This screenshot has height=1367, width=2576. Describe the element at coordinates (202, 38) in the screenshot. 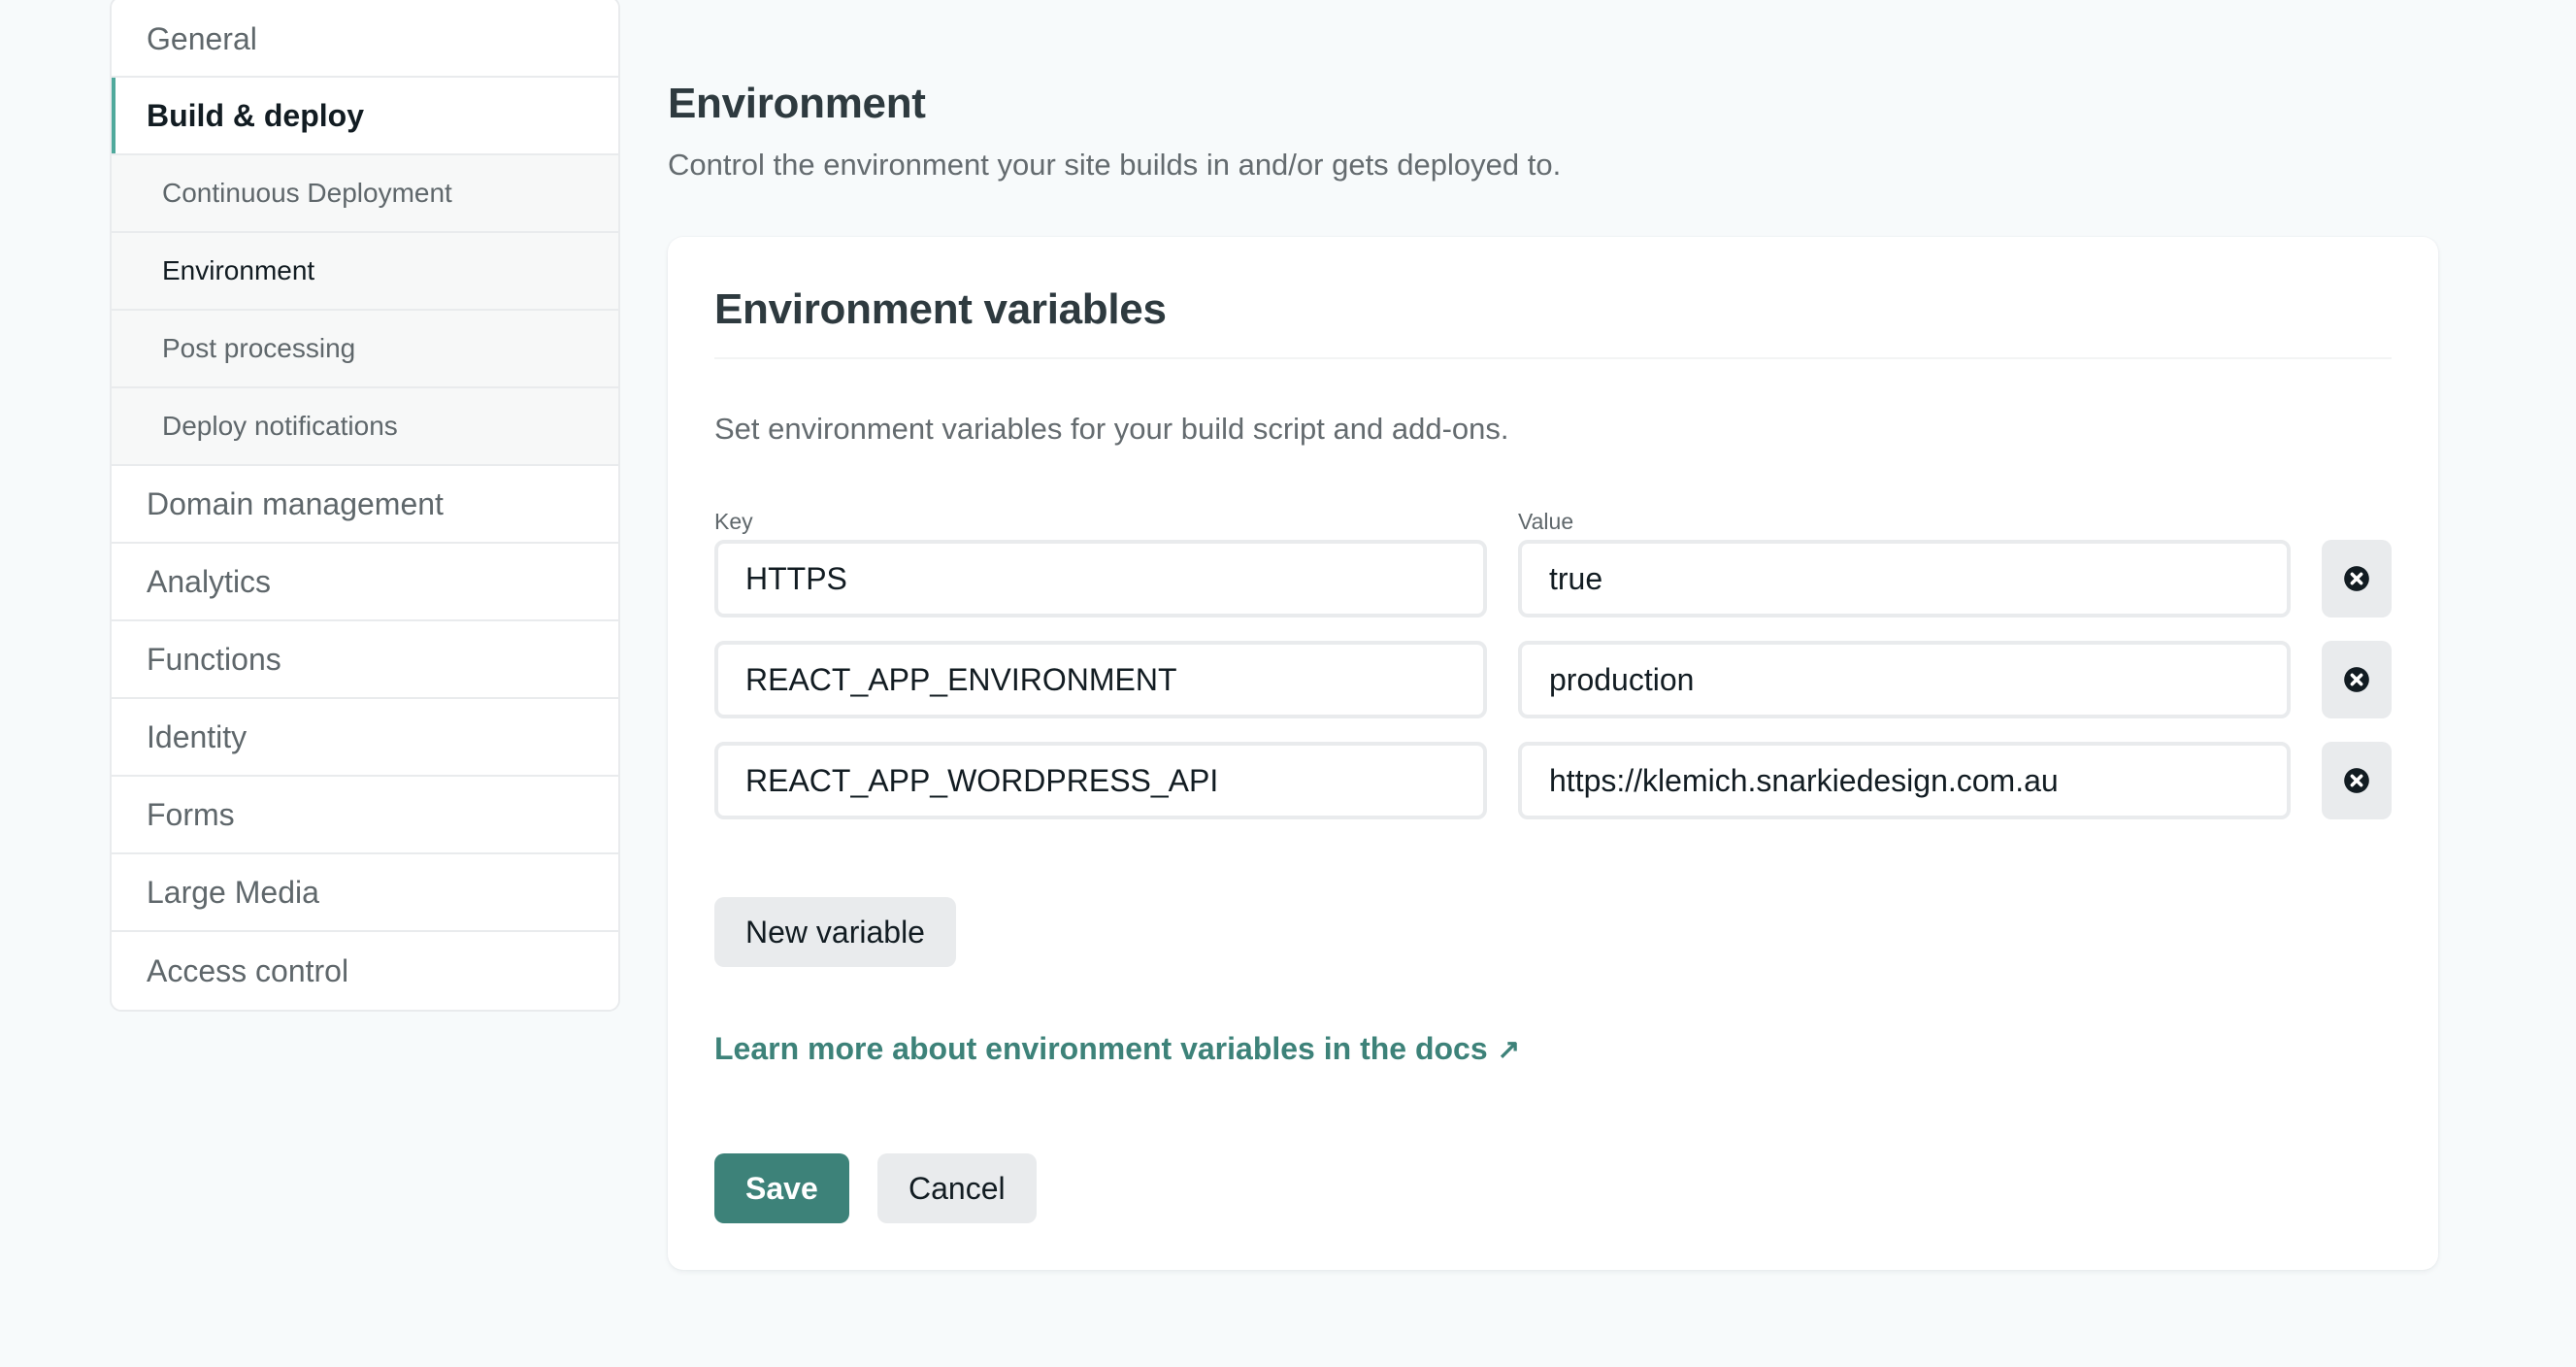

I see `sidebar-item-label: General` at that location.